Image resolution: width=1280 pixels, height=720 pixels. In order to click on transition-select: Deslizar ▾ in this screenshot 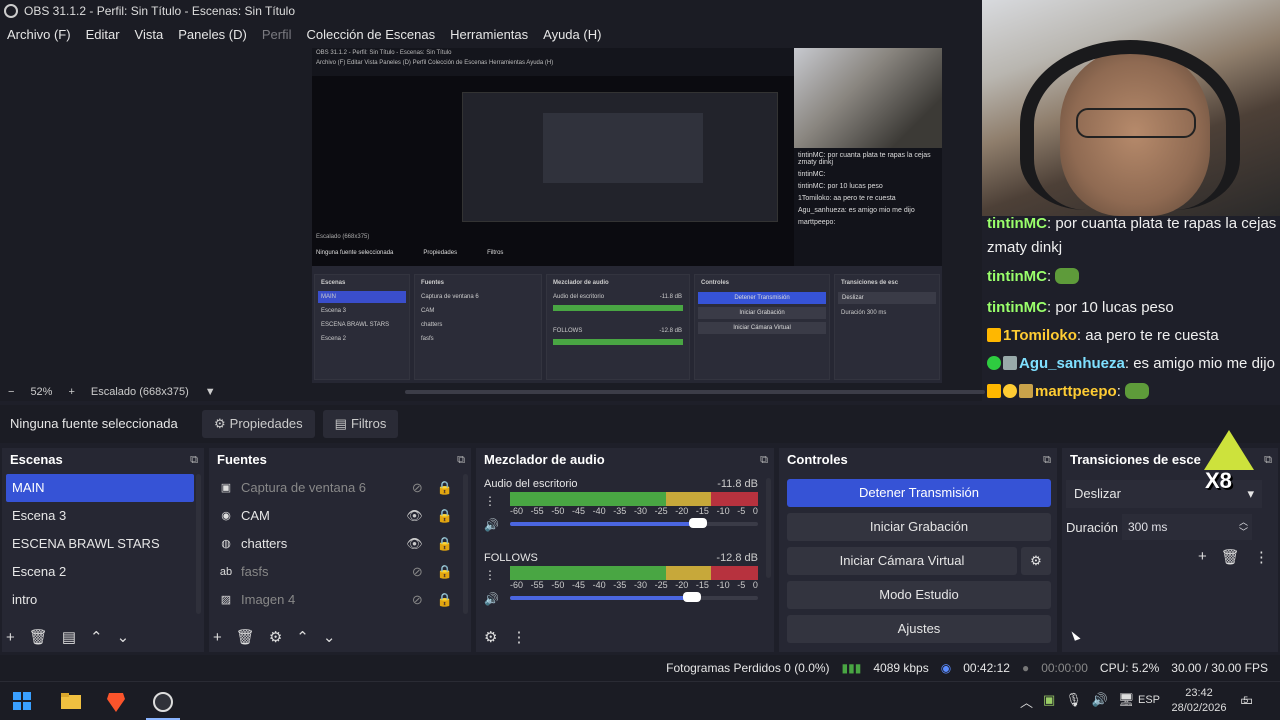, I will do `click(1164, 494)`.